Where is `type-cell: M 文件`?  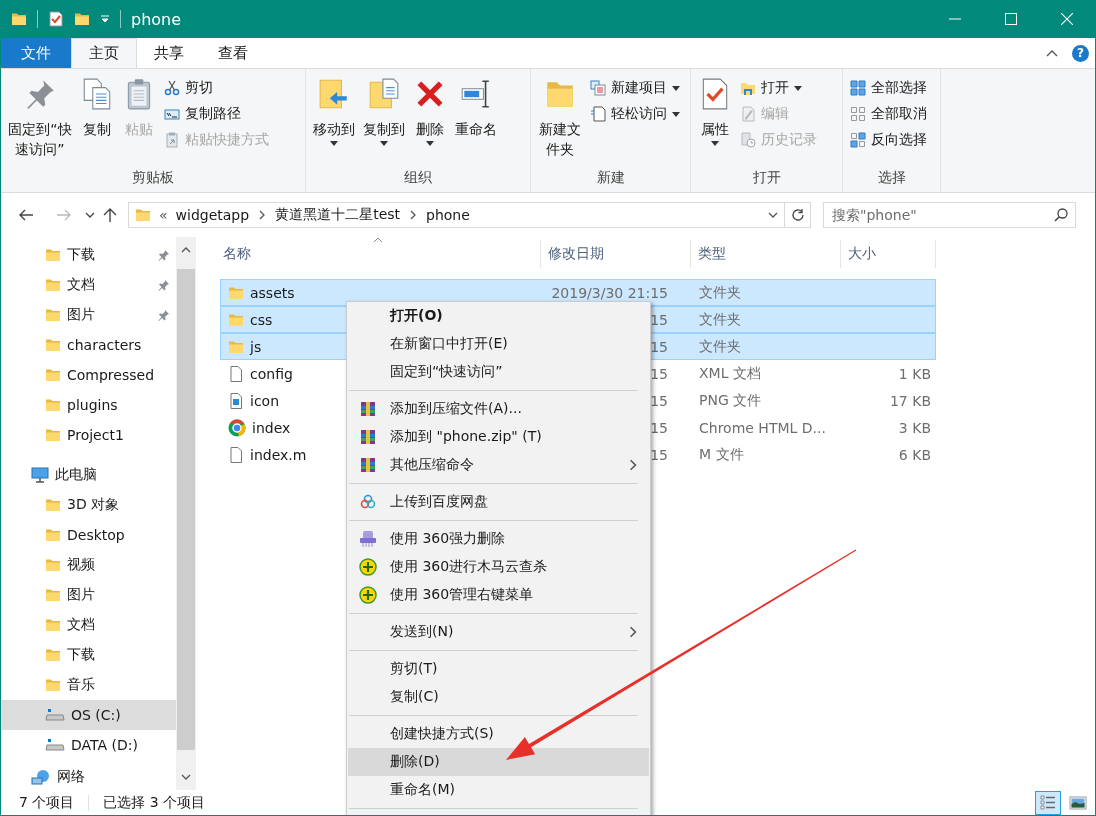 type-cell: M 文件 is located at coordinates (721, 454).